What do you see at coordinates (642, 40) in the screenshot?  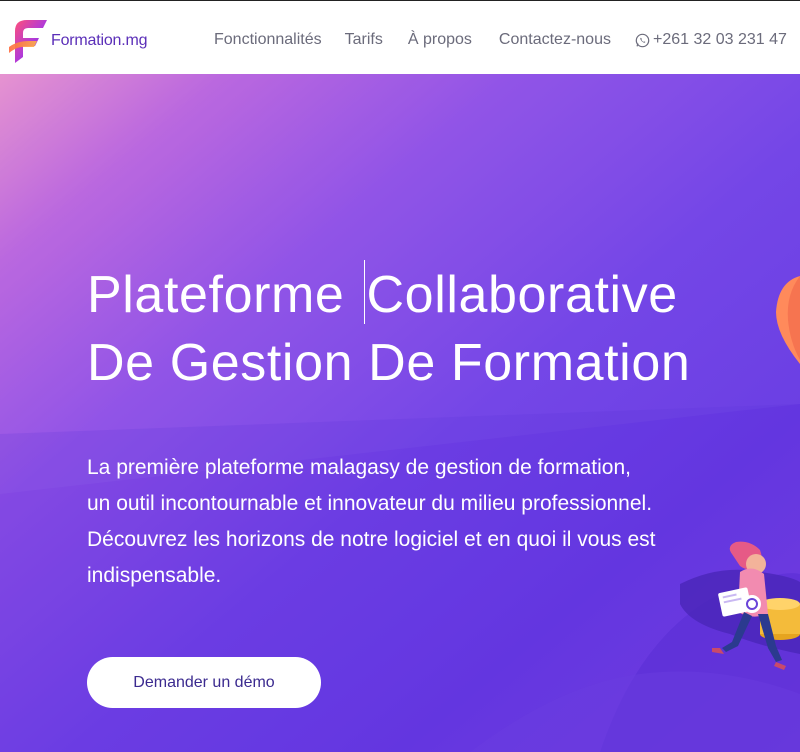 I see `whatsapp-icon` at bounding box center [642, 40].